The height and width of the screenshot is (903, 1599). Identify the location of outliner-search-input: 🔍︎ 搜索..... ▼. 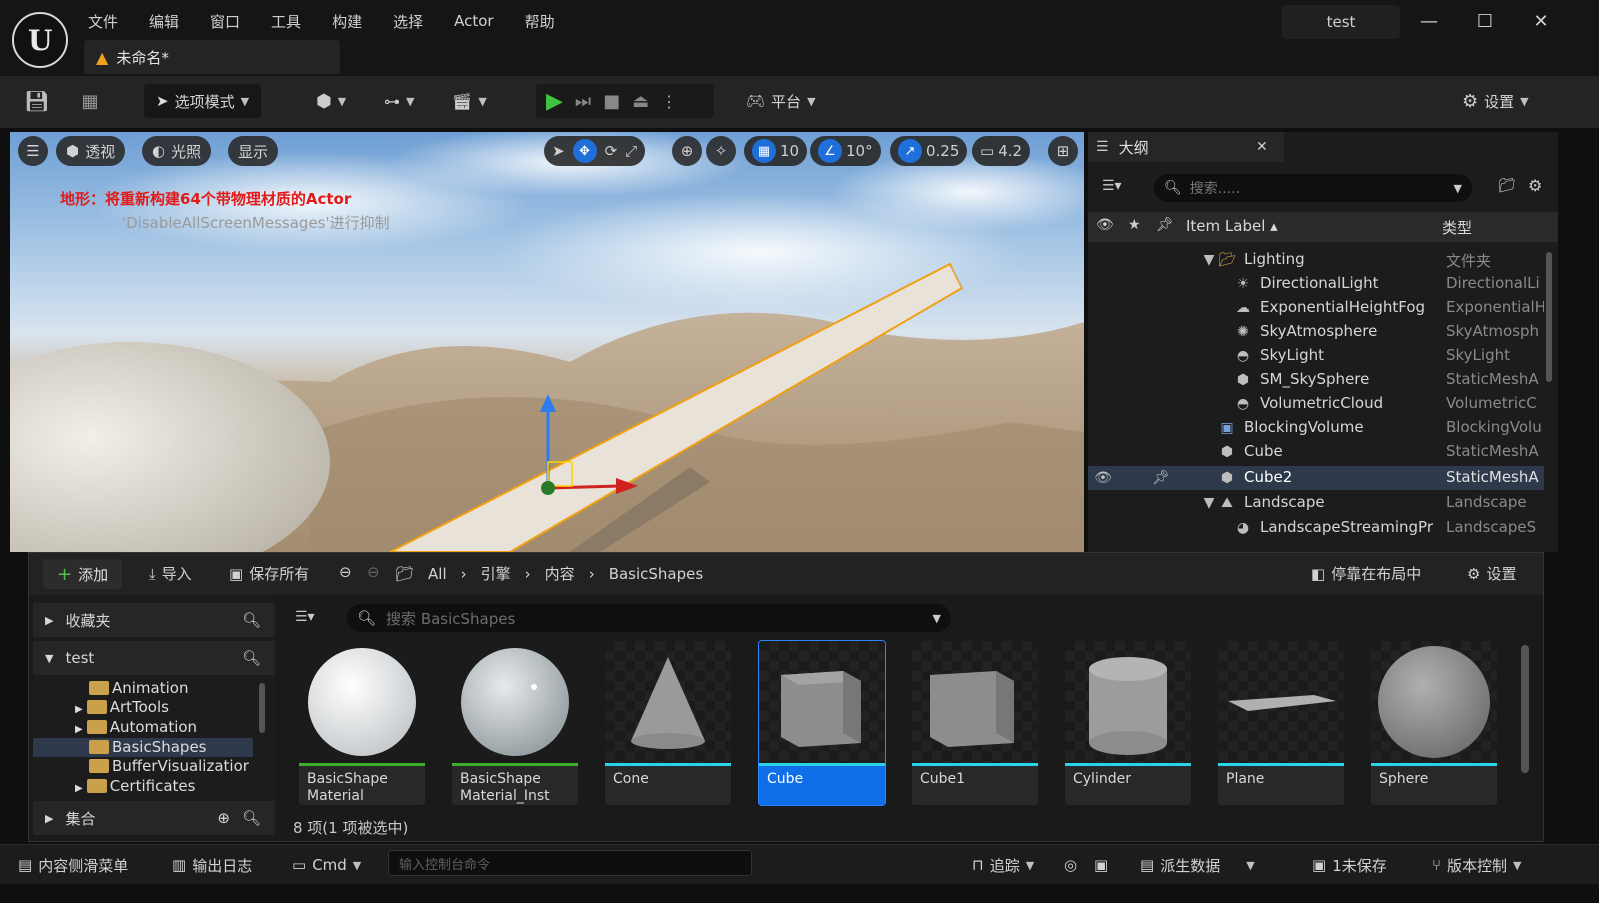
(1313, 188).